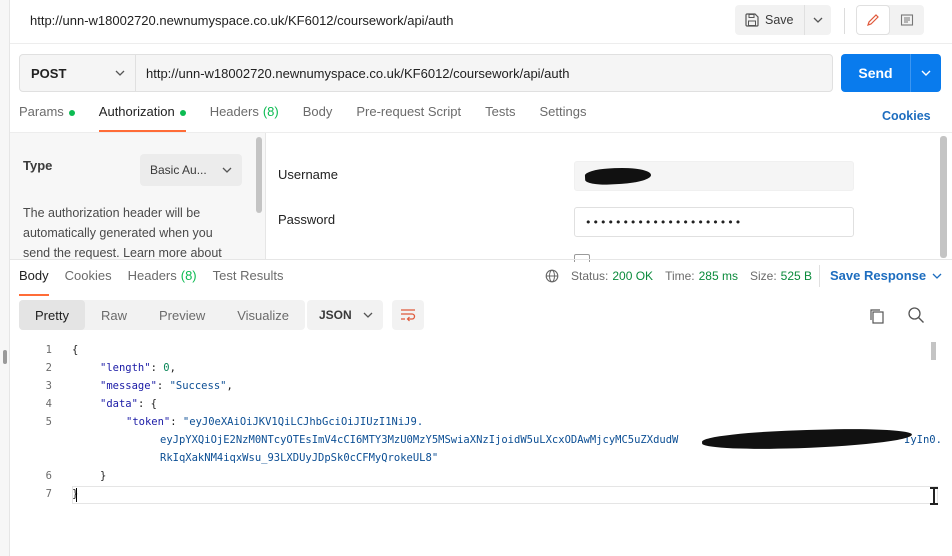 This screenshot has width=952, height=556. Describe the element at coordinates (484, 73) in the screenshot. I see `url-input` at that location.